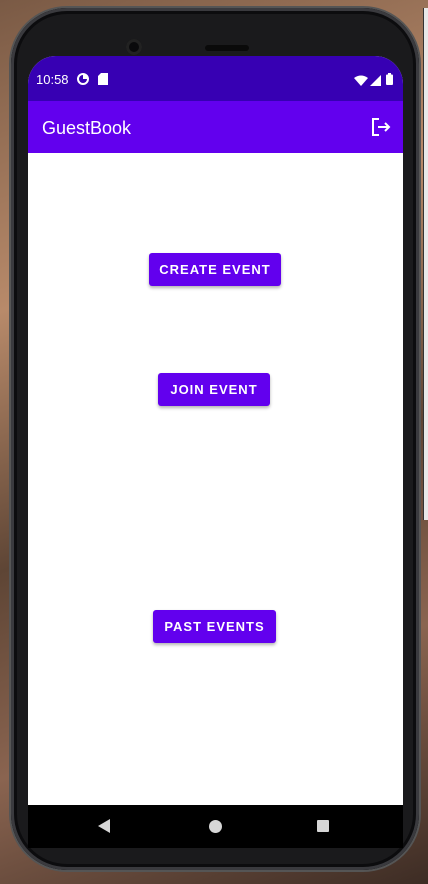 This screenshot has height=884, width=428. I want to click on past-events-button: PAST EVENTS, so click(214, 626).